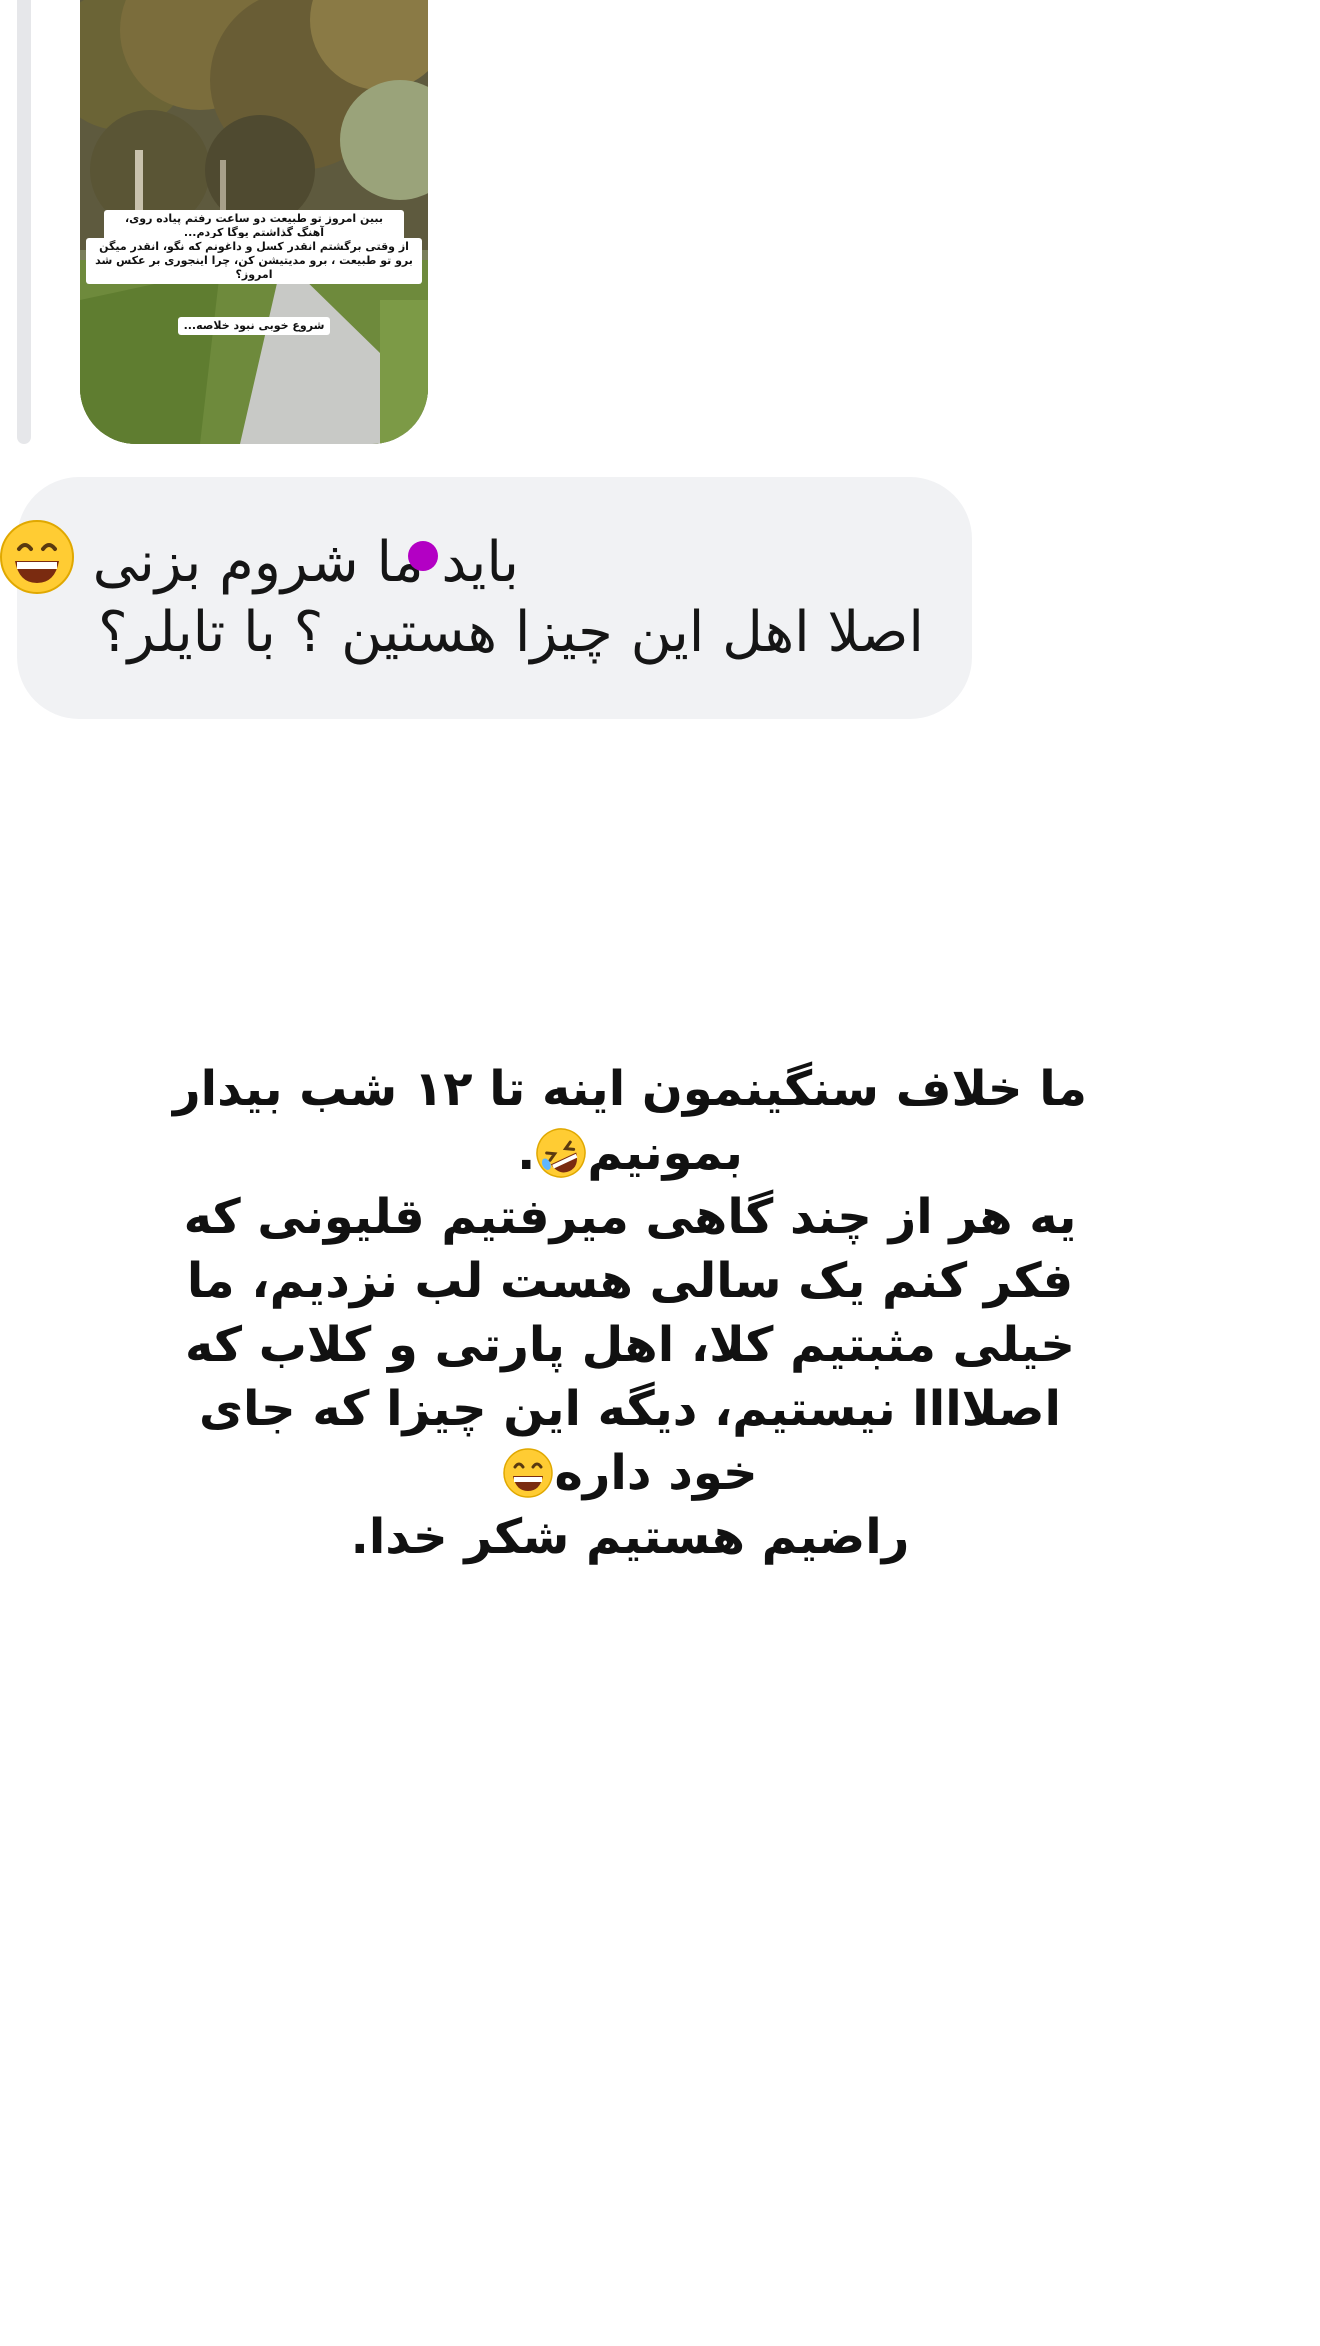  I want to click on reply-quote-bar, so click(24, 222).